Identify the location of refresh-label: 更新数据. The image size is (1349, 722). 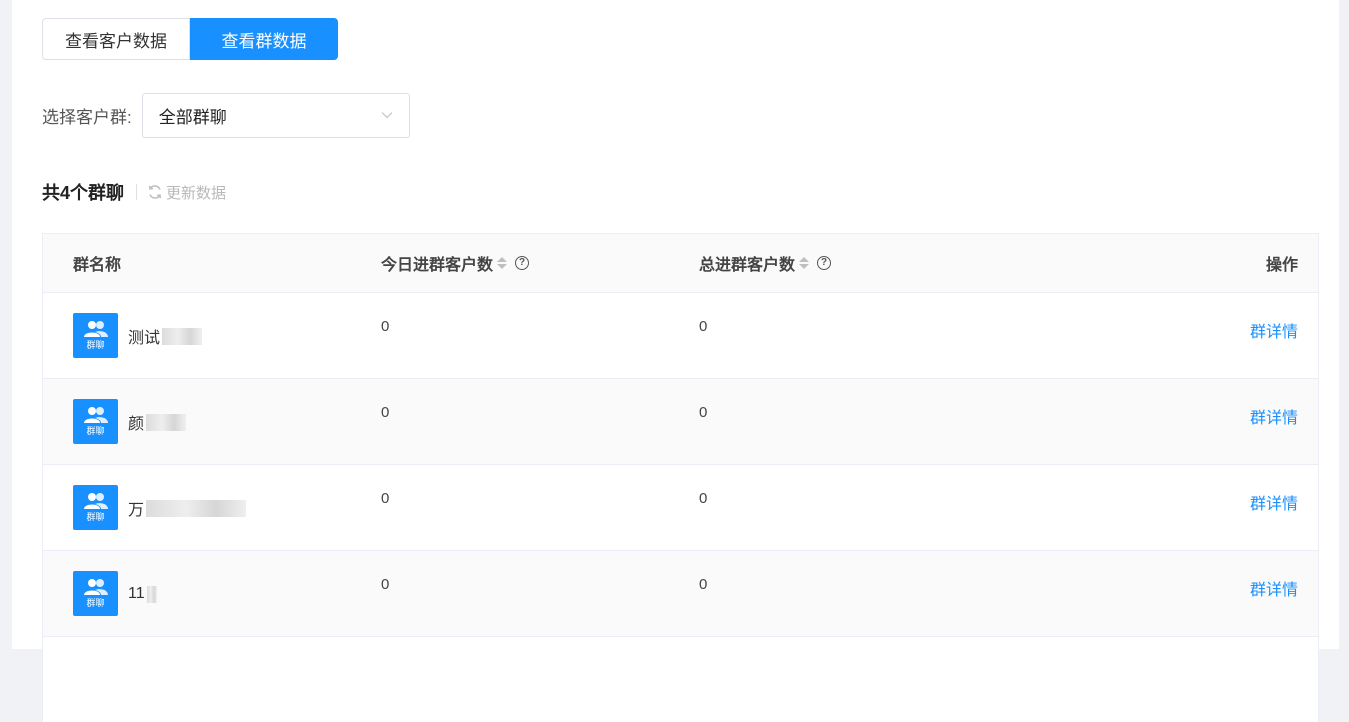
(196, 193).